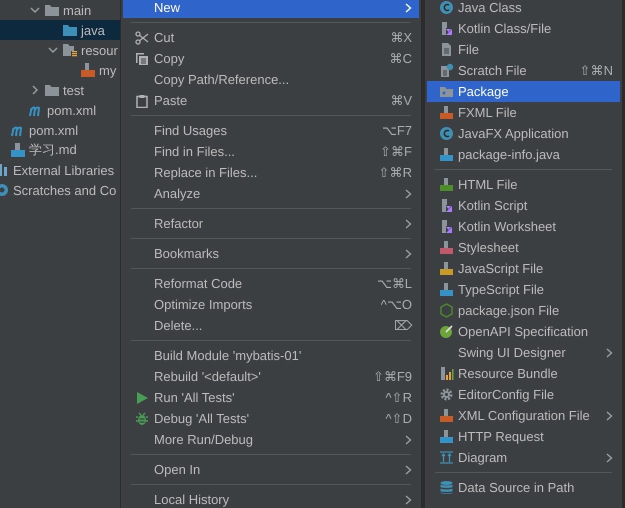  I want to click on menu-item: JavaFX Application, so click(523, 133).